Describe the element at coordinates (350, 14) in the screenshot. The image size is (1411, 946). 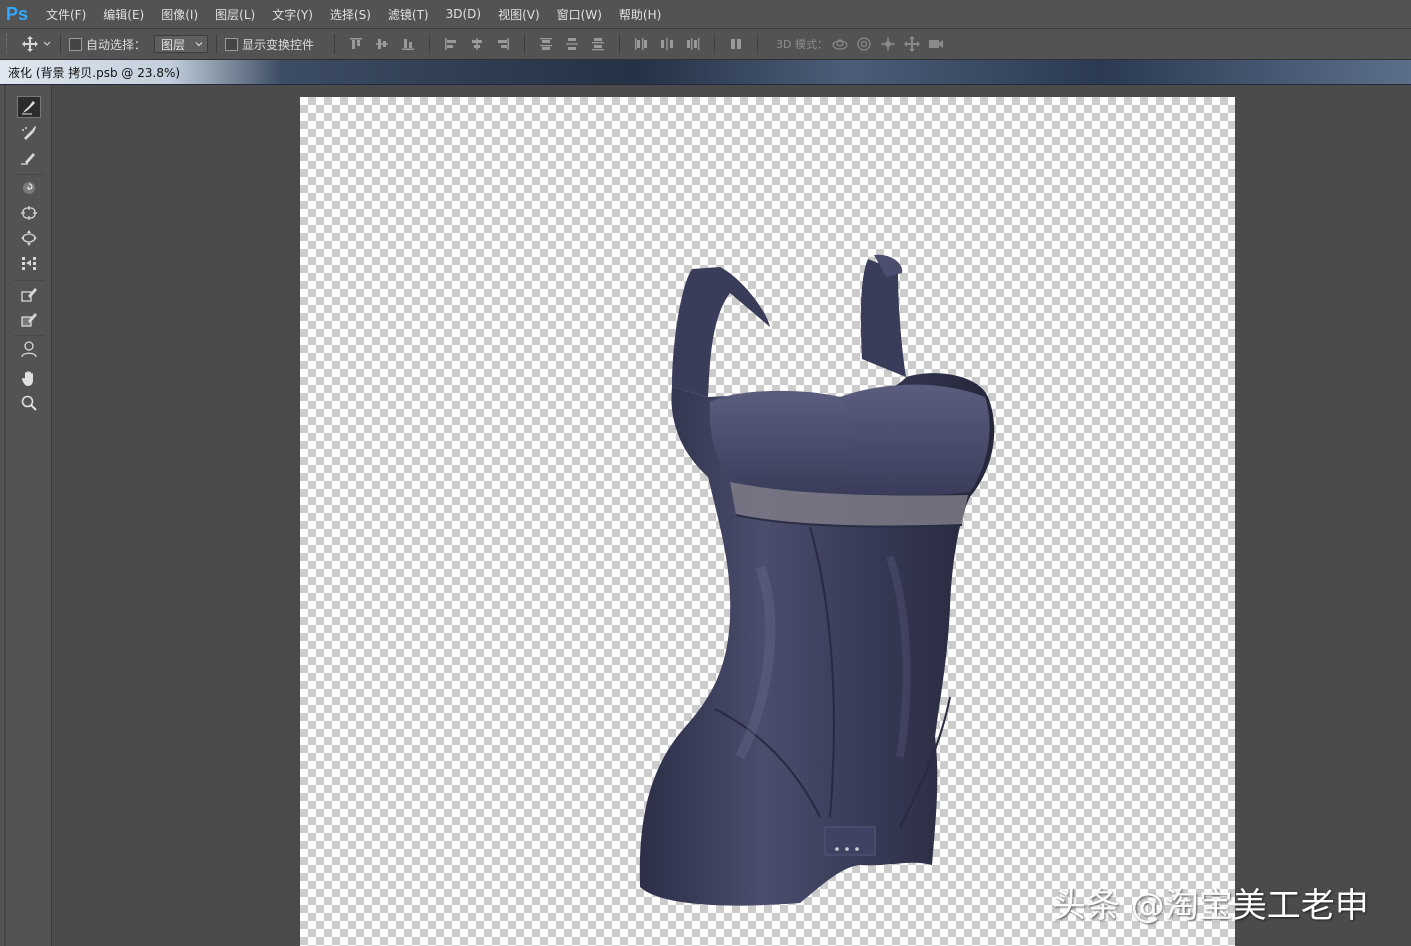
I see `menu-select: 选择(S)` at that location.